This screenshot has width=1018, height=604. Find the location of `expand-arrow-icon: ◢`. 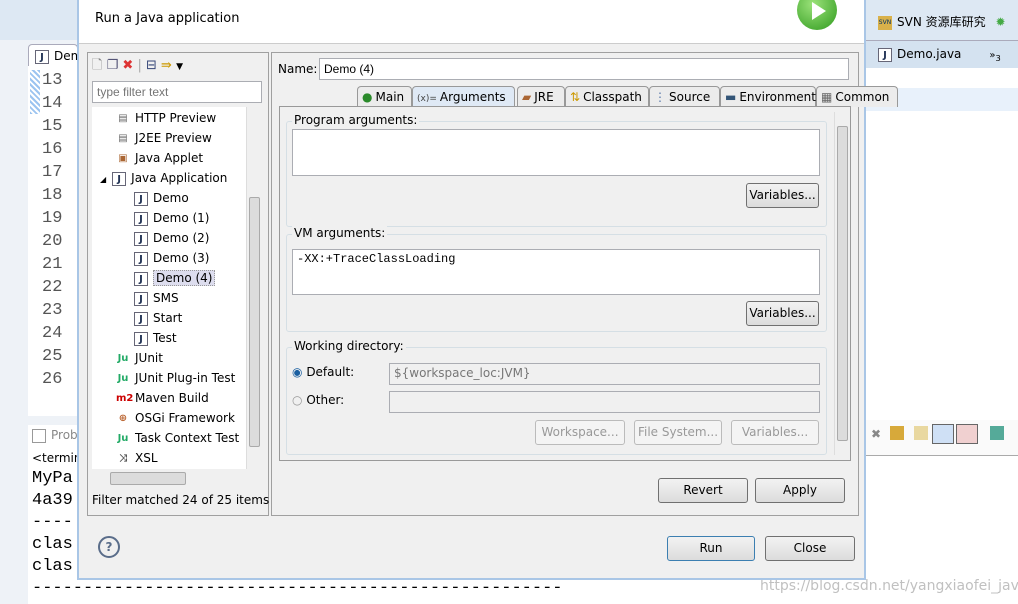

expand-arrow-icon: ◢ is located at coordinates (103, 179).